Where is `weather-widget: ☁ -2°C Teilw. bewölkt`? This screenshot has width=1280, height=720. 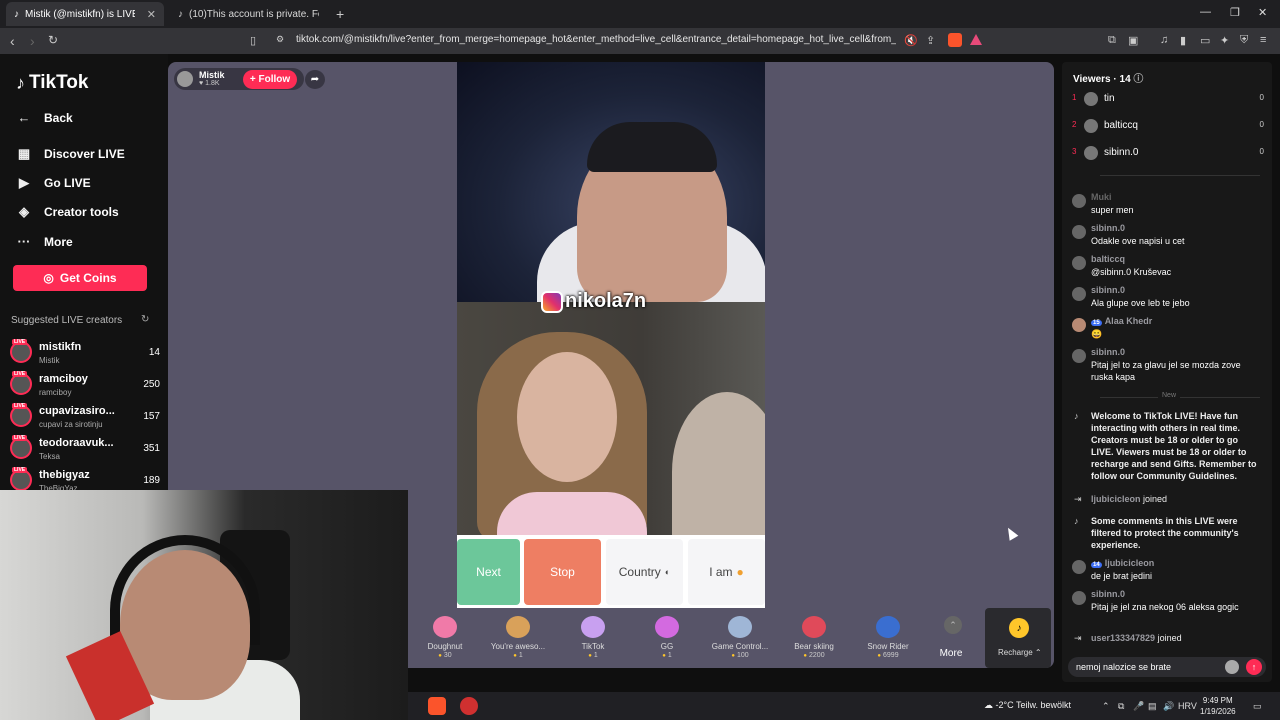
weather-widget: ☁ -2°C Teilw. bewölkt is located at coordinates (1027, 705).